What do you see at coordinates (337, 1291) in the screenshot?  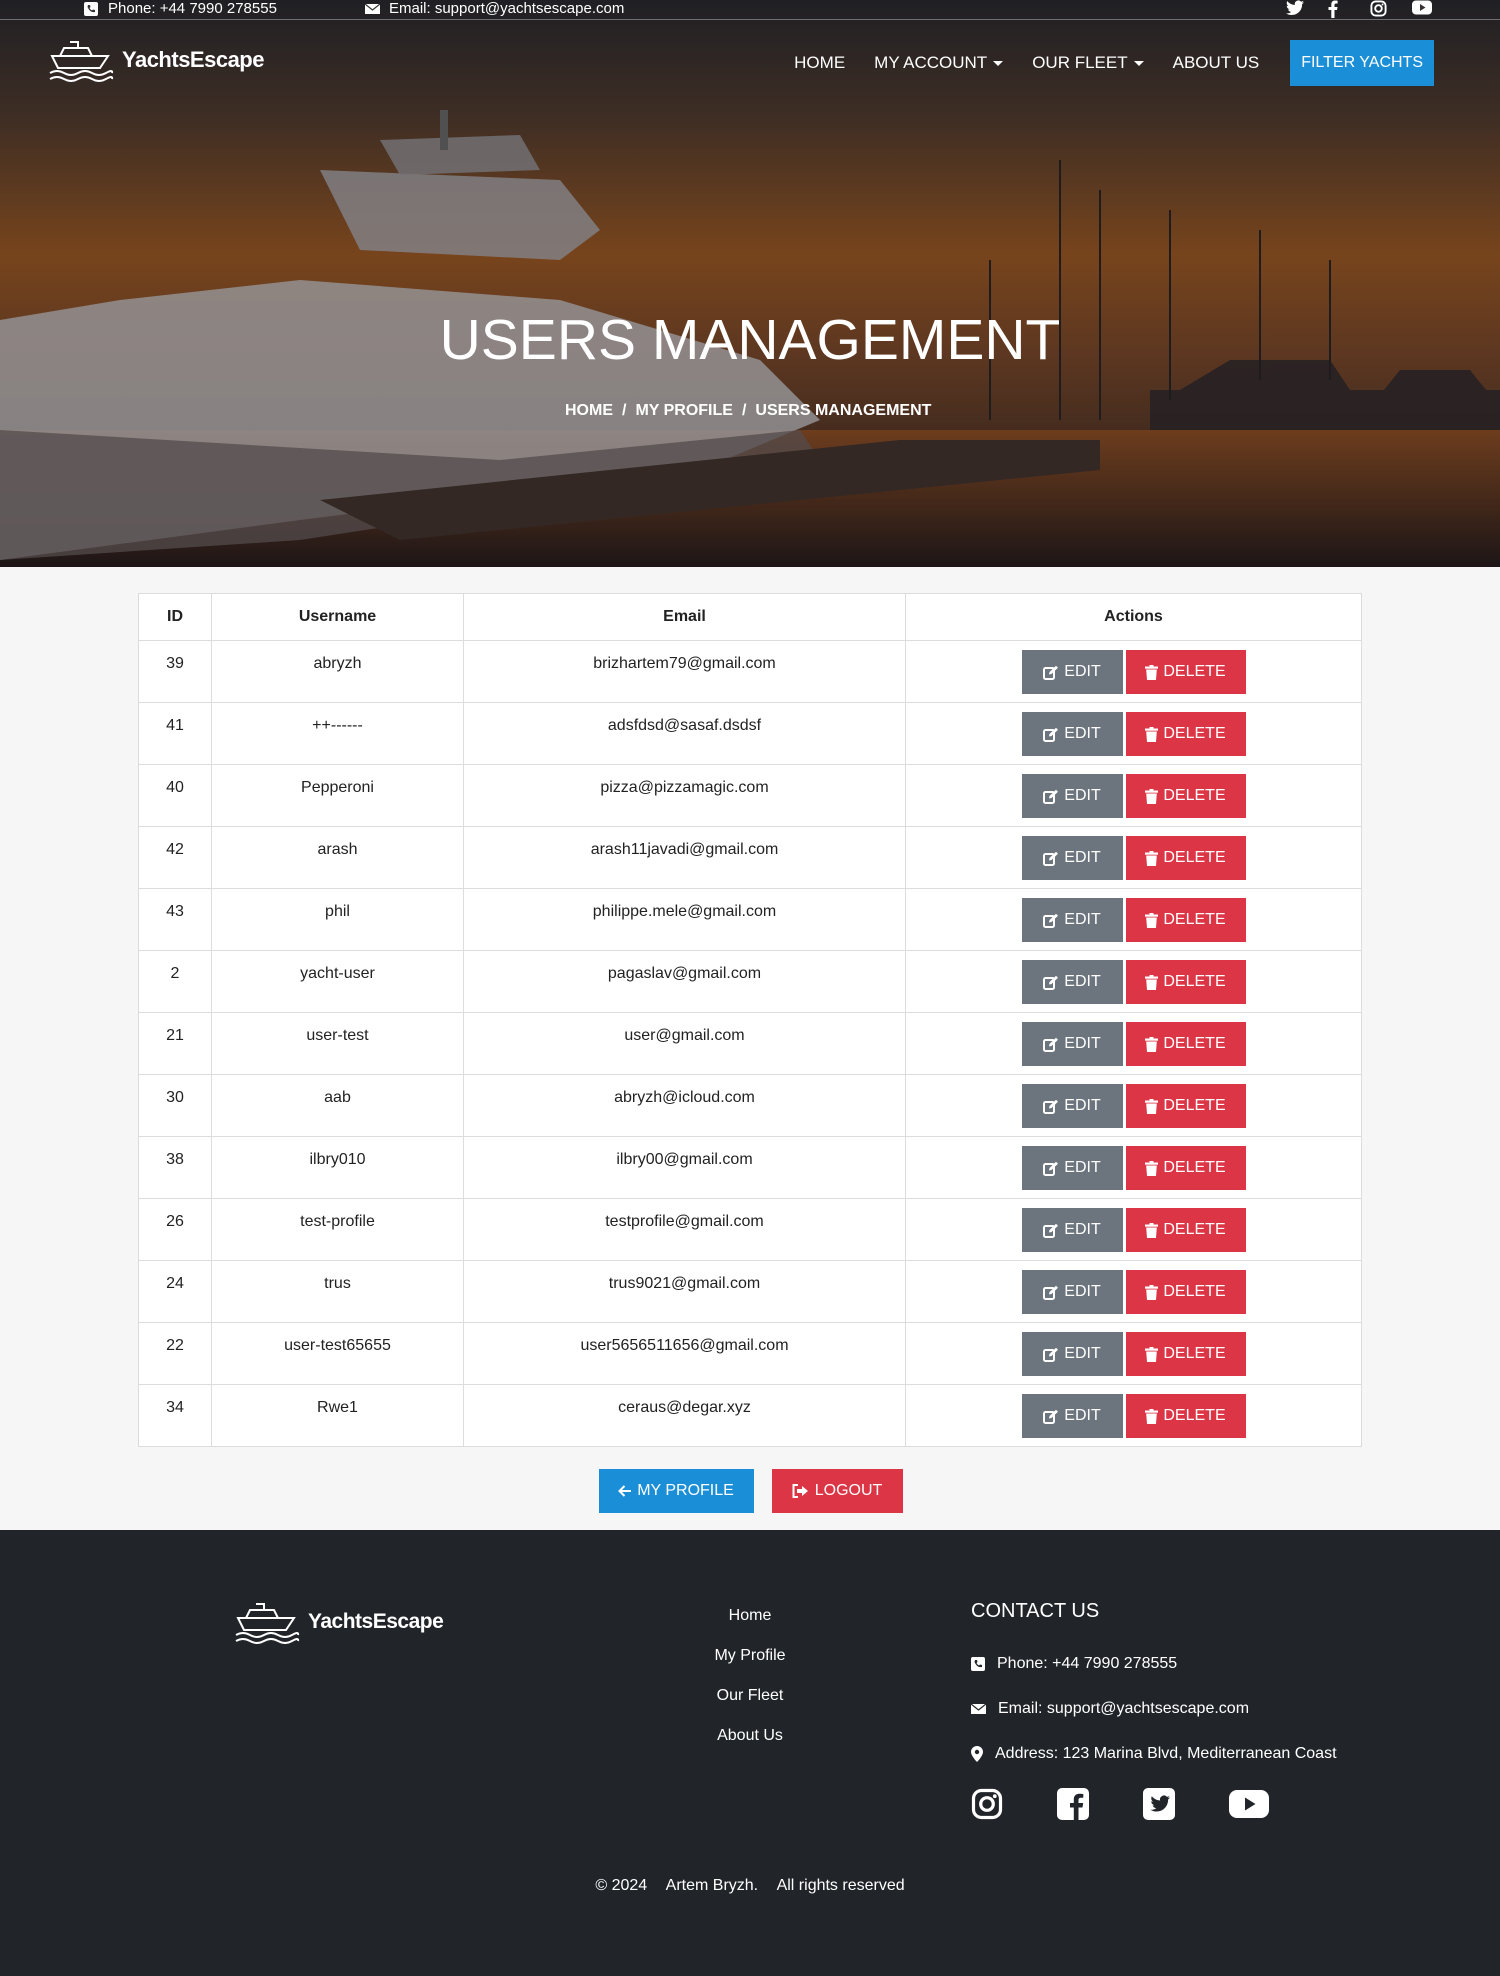 I see `cell-username: trus` at bounding box center [337, 1291].